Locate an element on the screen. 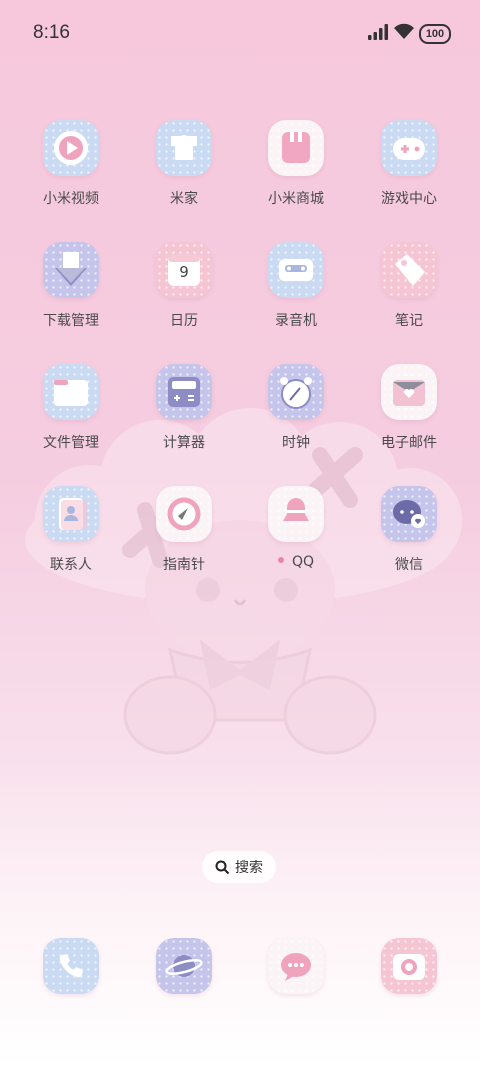 The height and width of the screenshot is (1067, 480). tag-note-icon is located at coordinates (409, 270).